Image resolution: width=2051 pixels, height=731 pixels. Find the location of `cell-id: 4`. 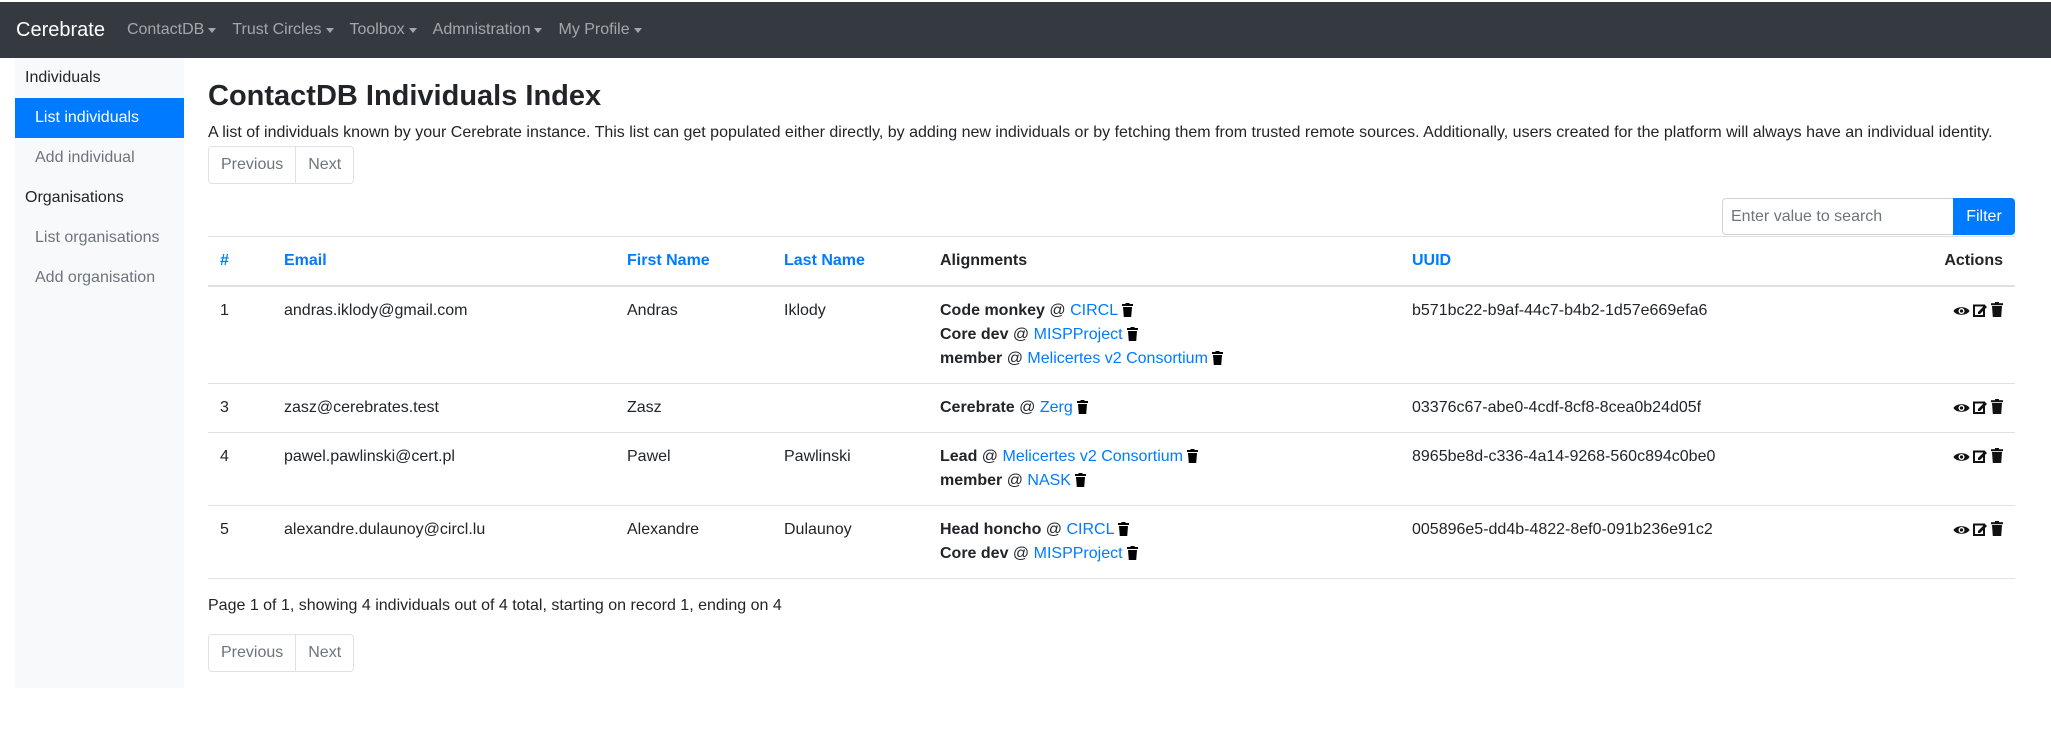

cell-id: 4 is located at coordinates (240, 469).